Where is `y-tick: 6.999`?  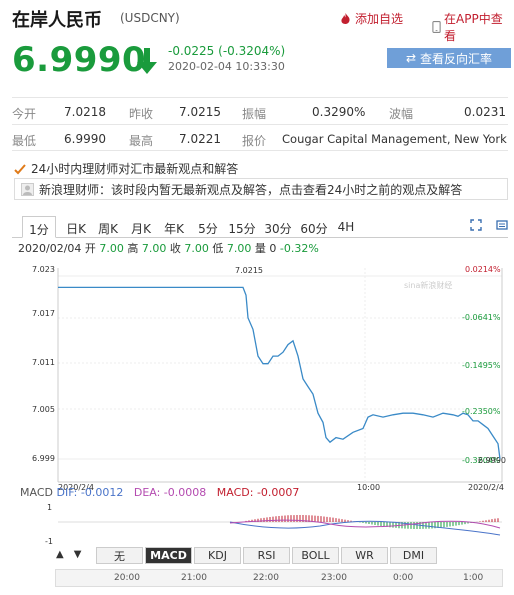
y-tick: 6.999 is located at coordinates (43, 458).